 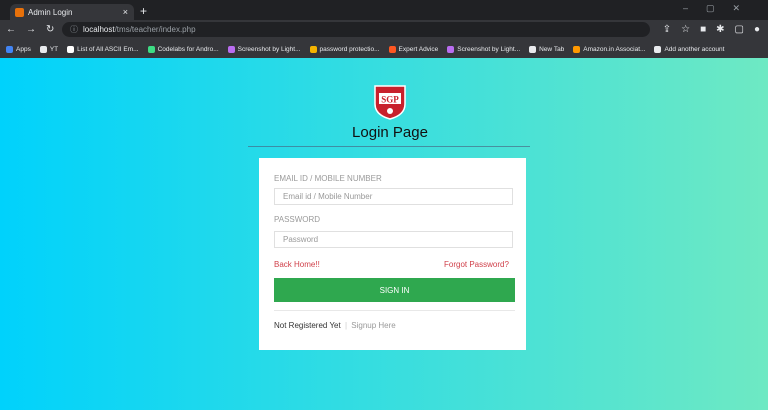 I want to click on bookmark-label: Expert Advice, so click(x=418, y=49).